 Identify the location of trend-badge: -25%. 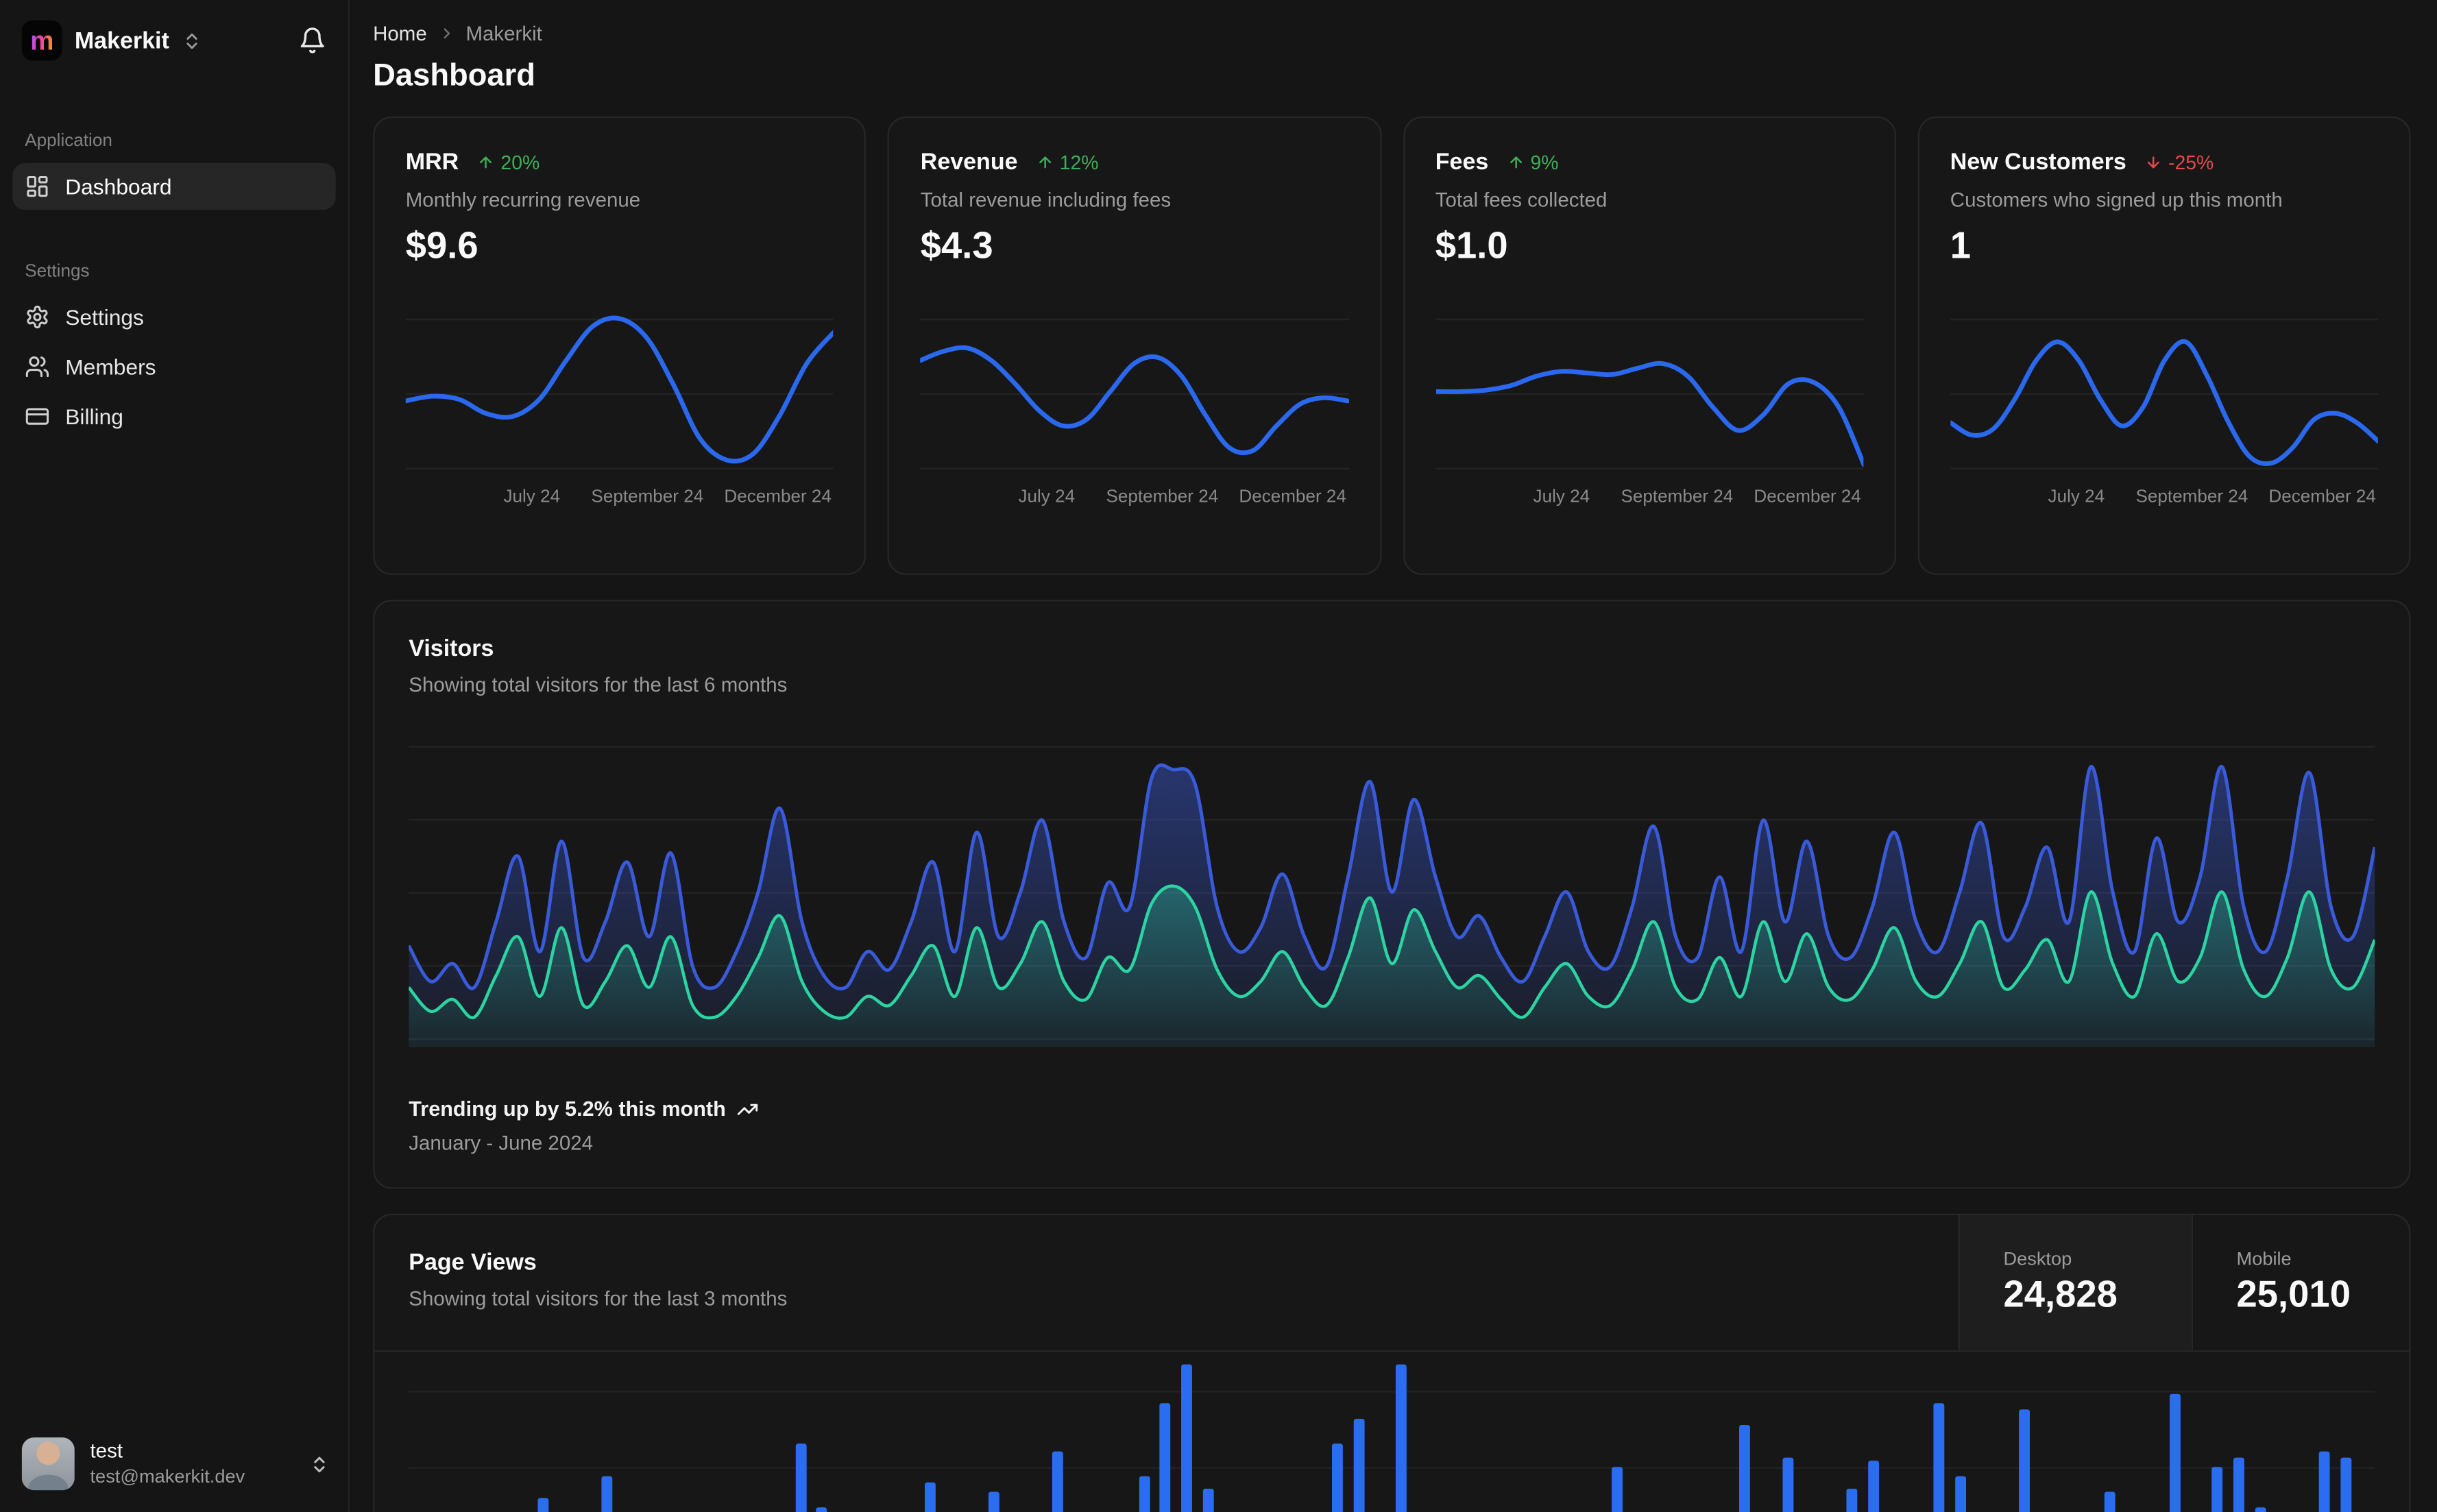
(2179, 162).